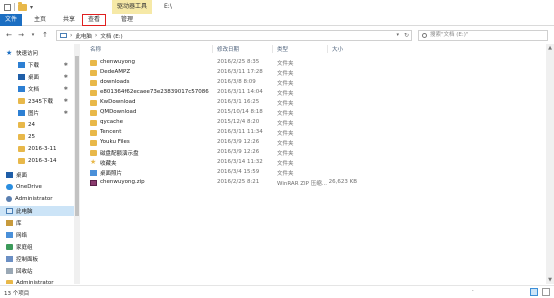  I want to click on sidebar-item: 网络, so click(37, 235).